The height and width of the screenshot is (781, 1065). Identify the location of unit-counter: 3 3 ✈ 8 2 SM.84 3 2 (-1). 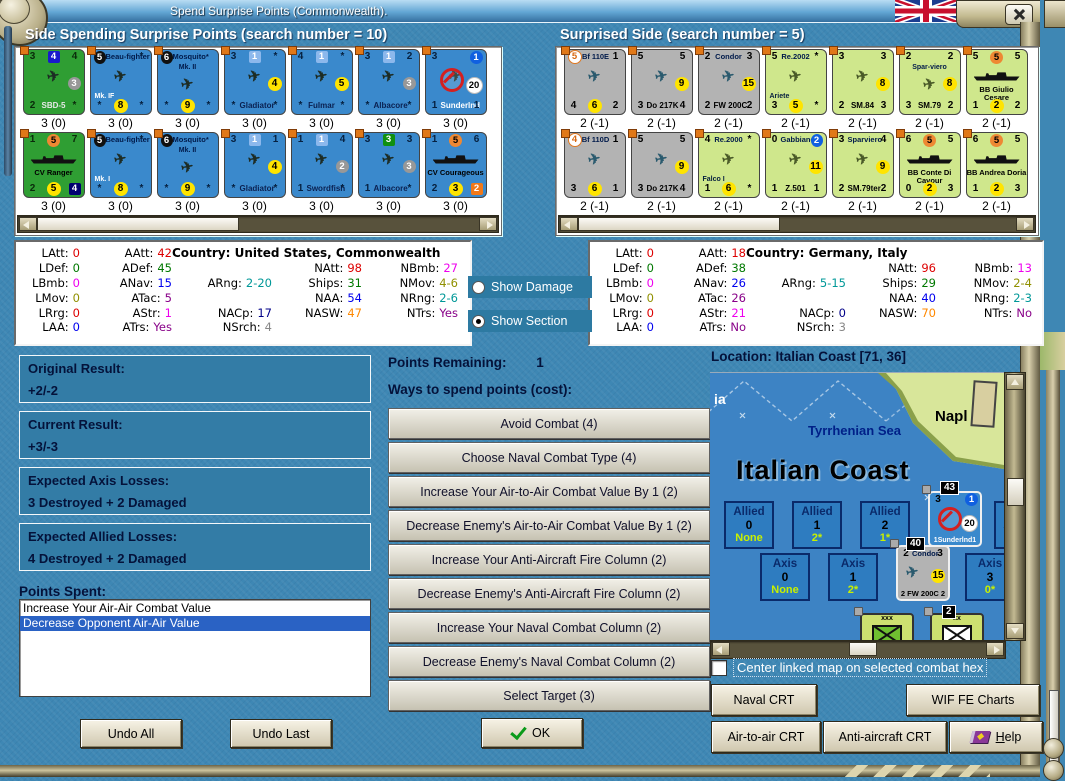
(862, 88).